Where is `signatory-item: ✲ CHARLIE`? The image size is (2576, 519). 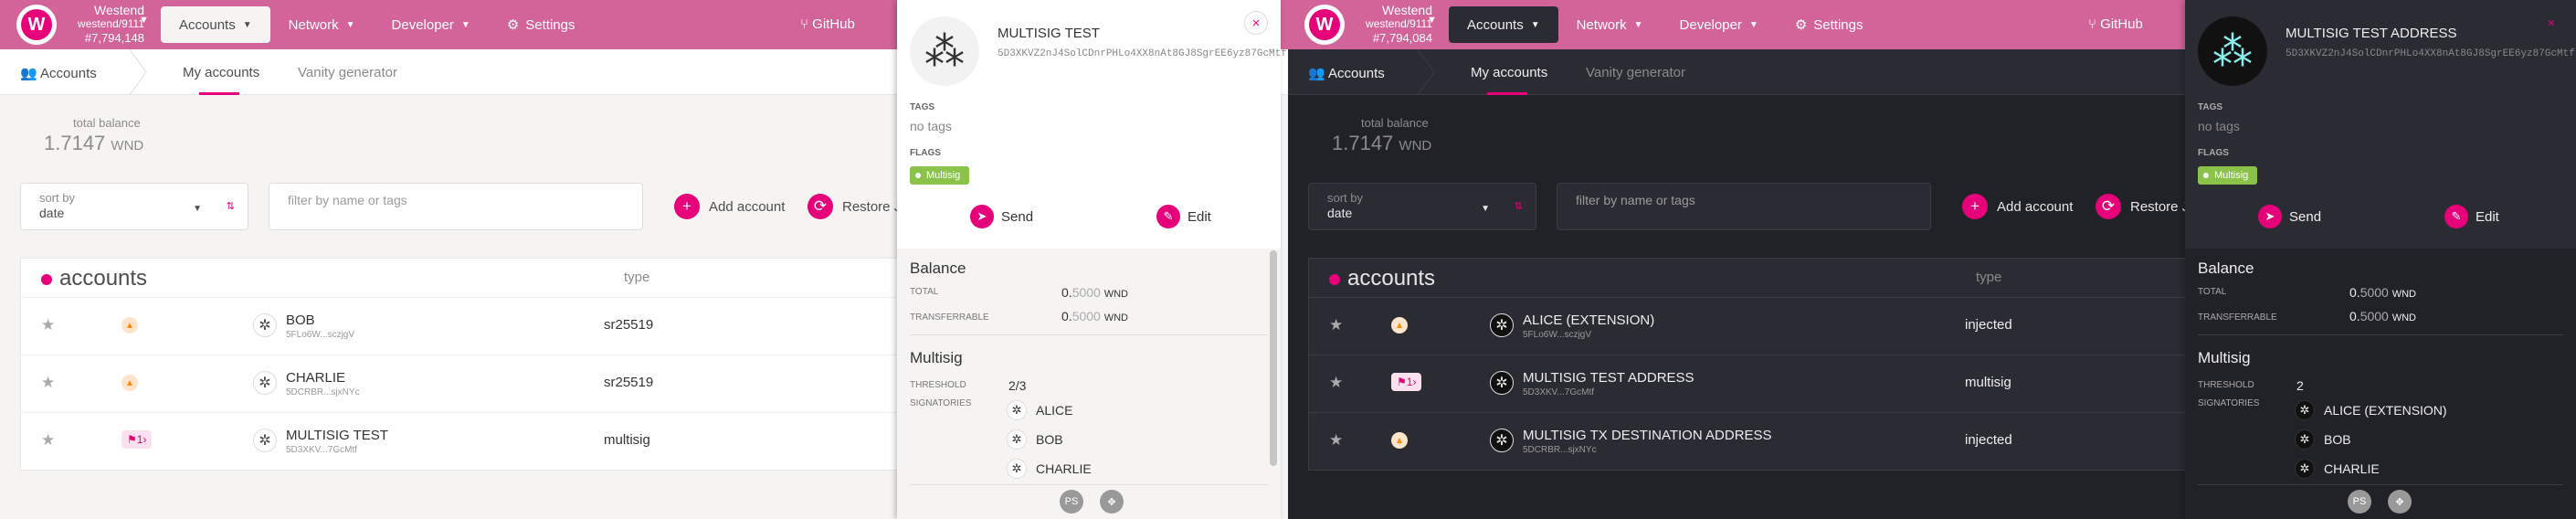 signatory-item: ✲ CHARLIE is located at coordinates (1049, 469).